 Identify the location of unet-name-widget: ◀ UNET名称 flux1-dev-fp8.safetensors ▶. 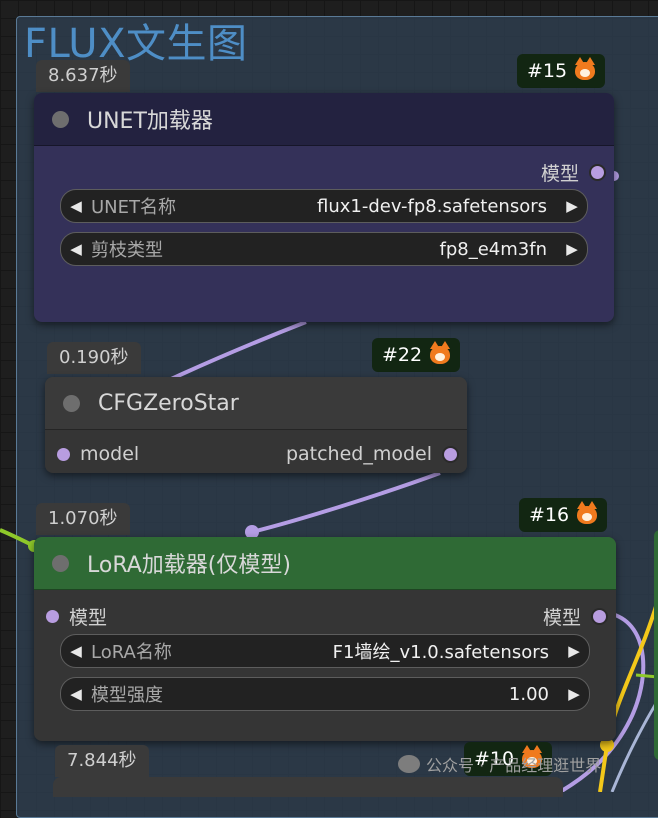
(324, 206).